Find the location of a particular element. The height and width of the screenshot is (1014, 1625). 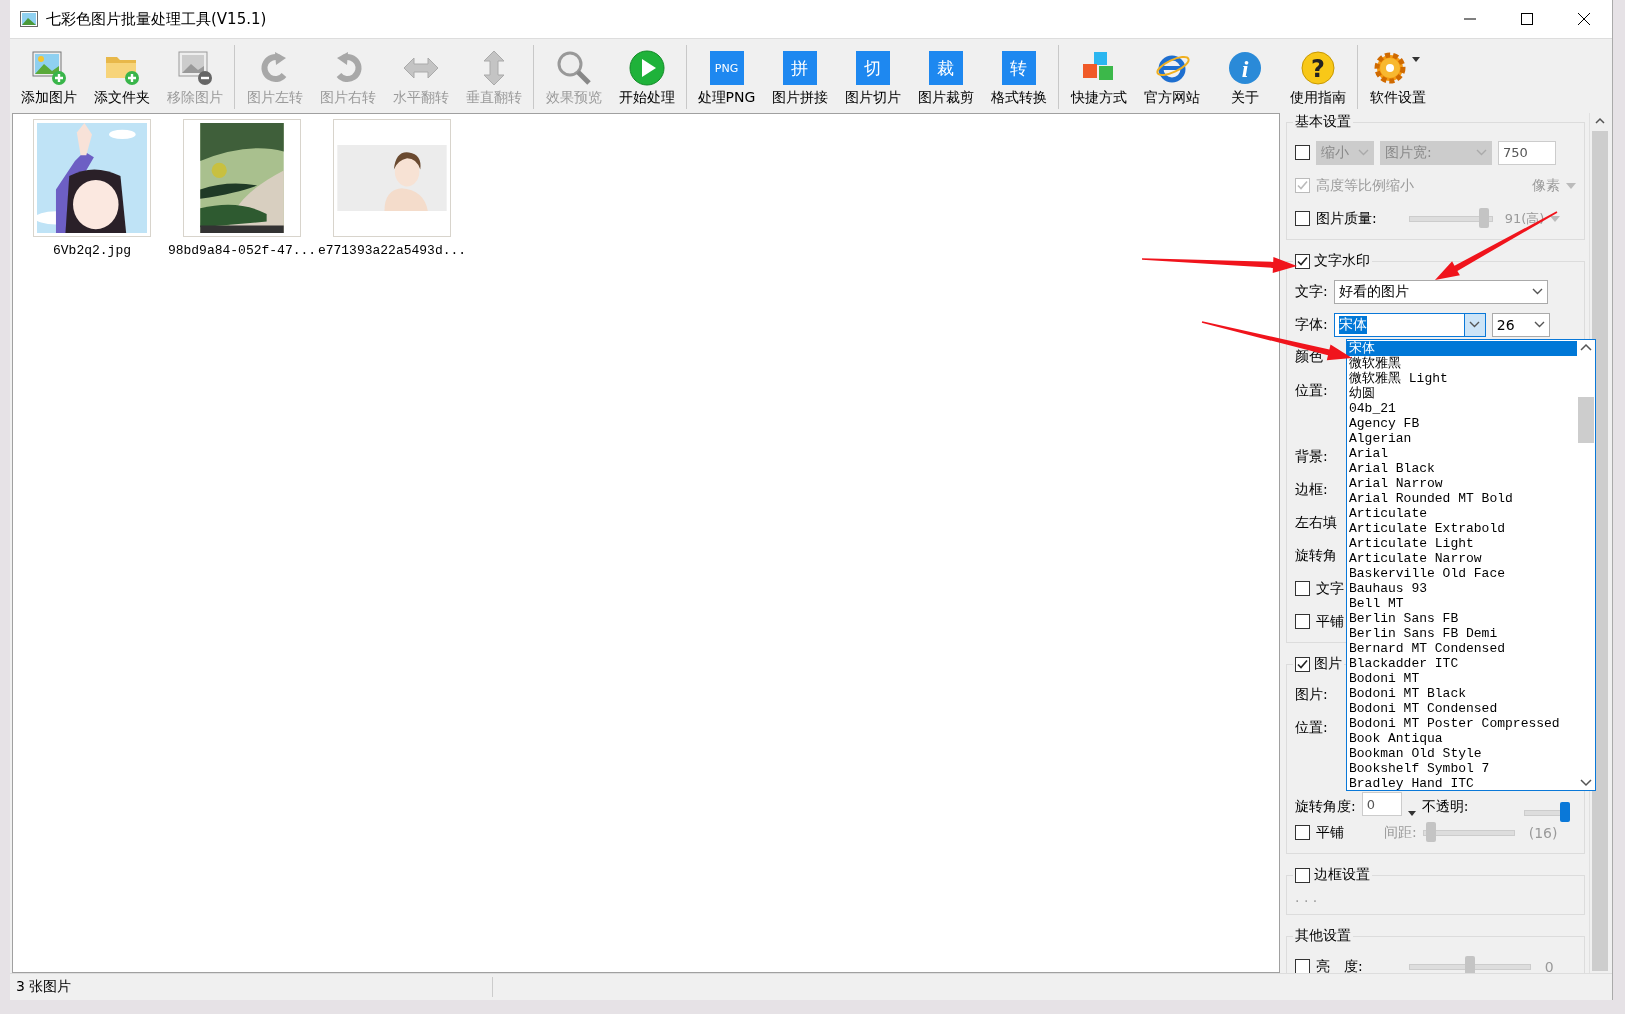

font-option: Bodoni MT Condensed is located at coordinates (1462, 708).